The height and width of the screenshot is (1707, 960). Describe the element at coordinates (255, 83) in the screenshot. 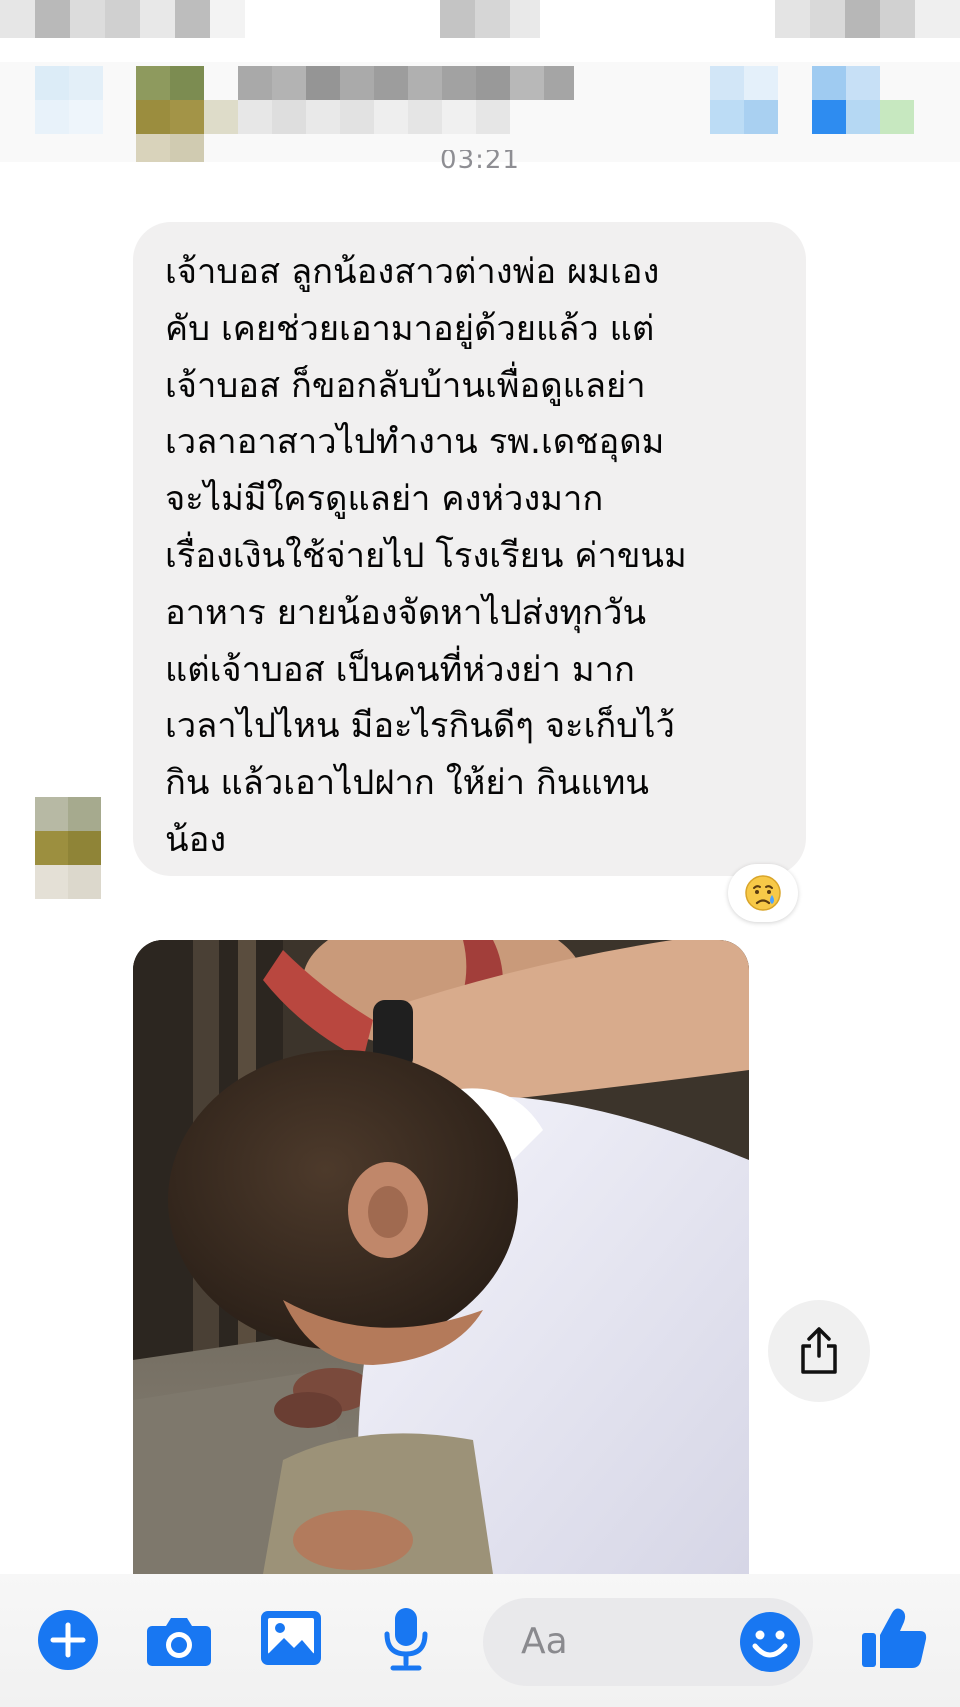

I see `contact-name` at that location.